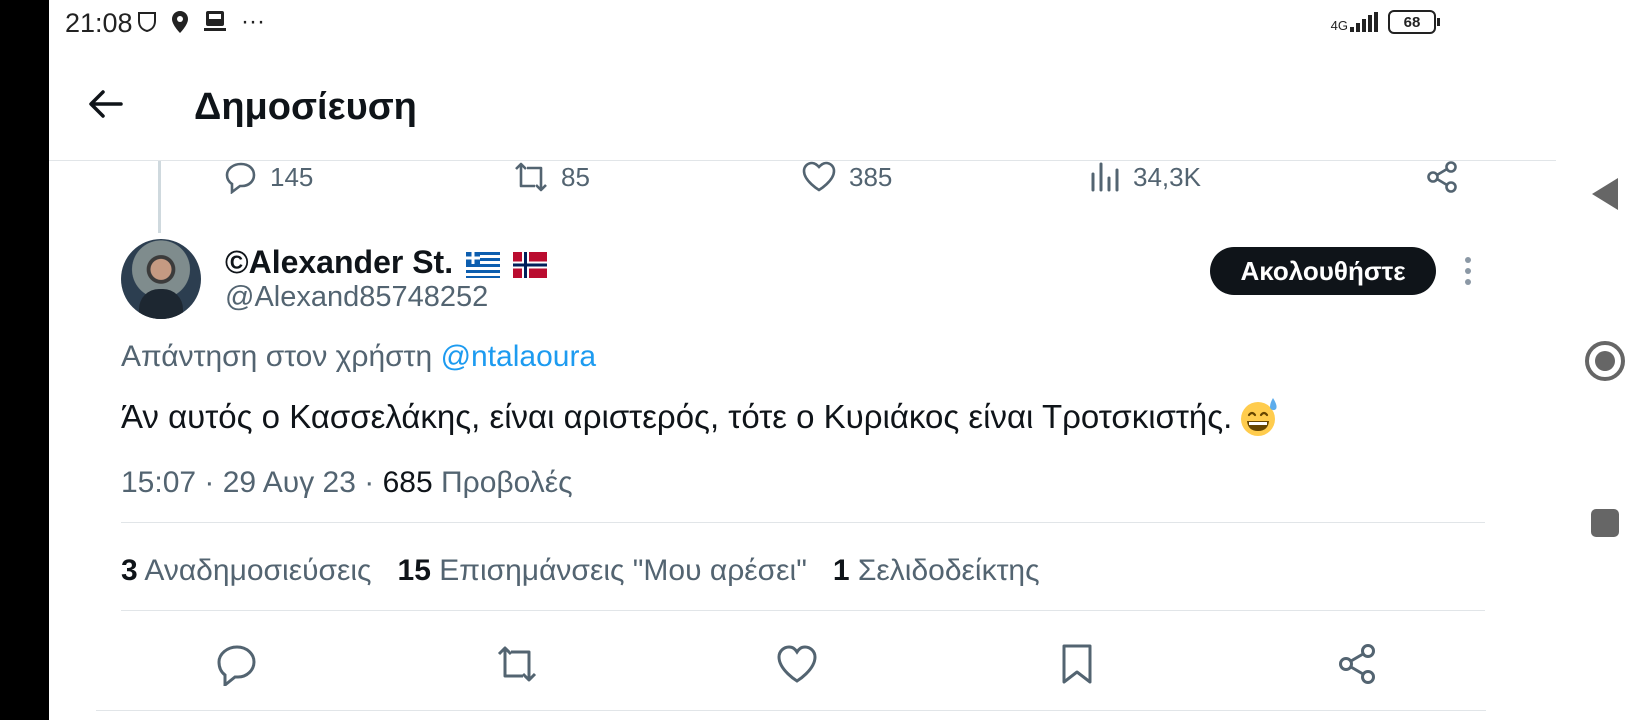  What do you see at coordinates (841, 570) in the screenshot?
I see `bookmarks-stat-count: 1` at bounding box center [841, 570].